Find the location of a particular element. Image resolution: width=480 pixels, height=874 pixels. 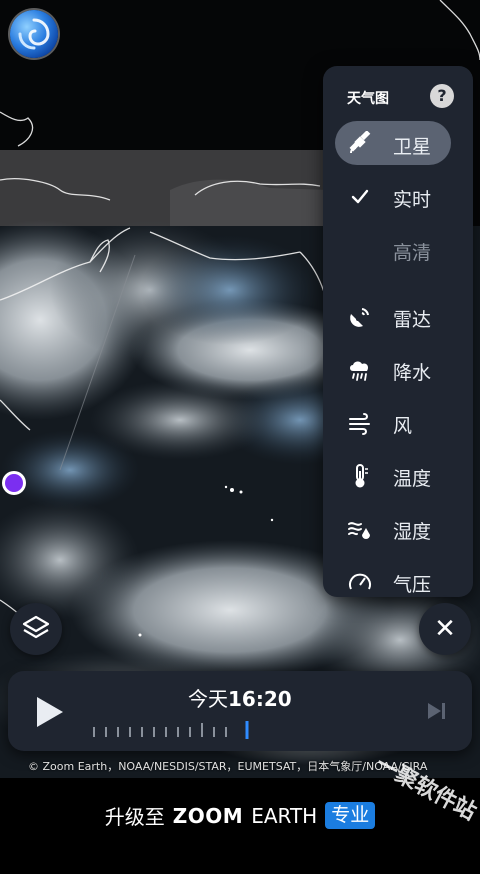

precipitation-icon is located at coordinates (359, 371).